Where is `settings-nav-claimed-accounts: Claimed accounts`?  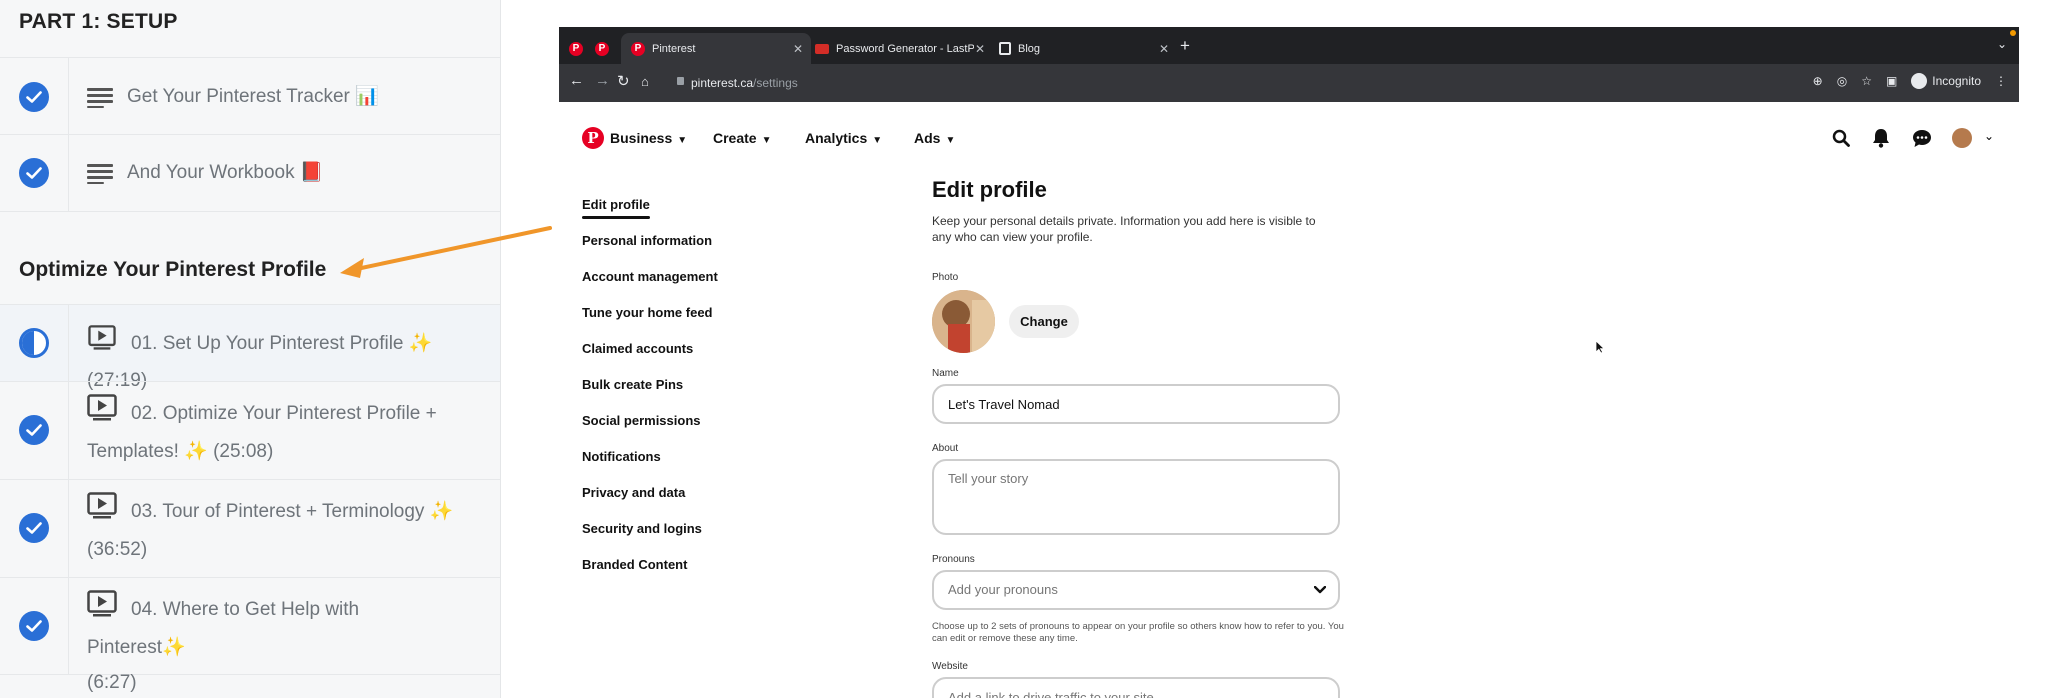 settings-nav-claimed-accounts: Claimed accounts is located at coordinates (637, 348).